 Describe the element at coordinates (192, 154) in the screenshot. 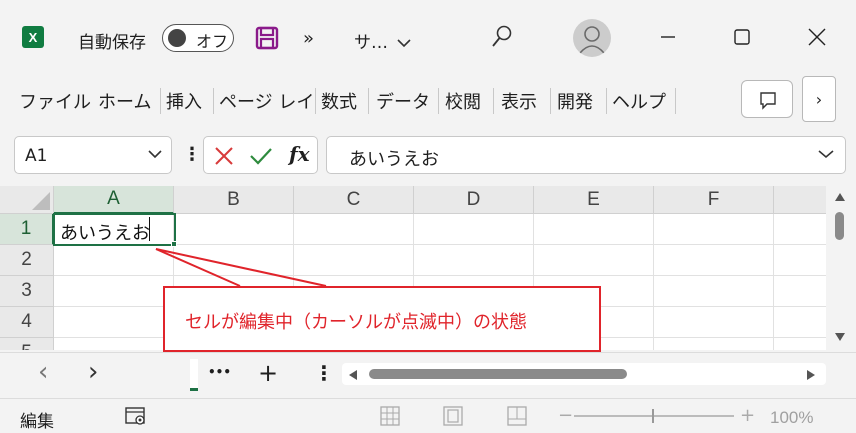

I see `formula-bar-options: ⋮` at that location.